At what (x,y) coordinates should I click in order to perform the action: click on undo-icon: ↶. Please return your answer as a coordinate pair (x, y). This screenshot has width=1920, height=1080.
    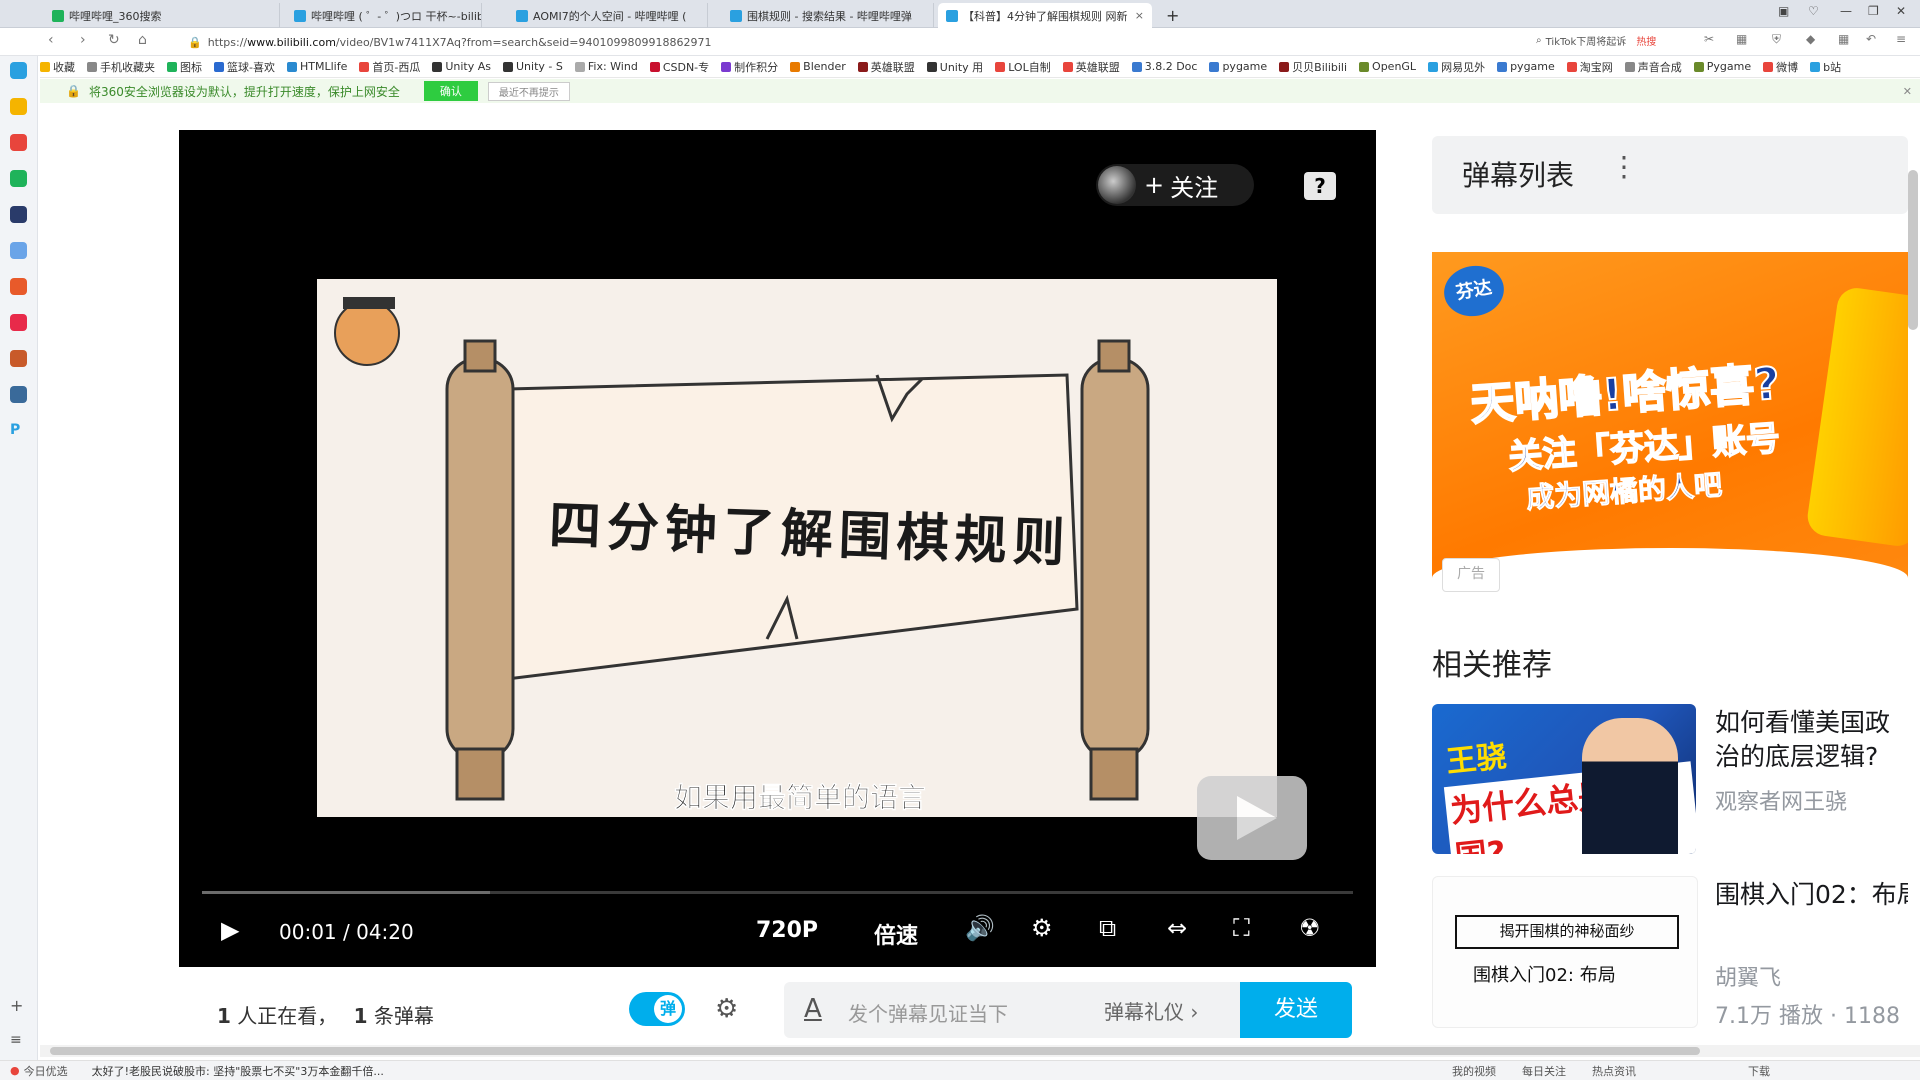
    Looking at the image, I should click on (1871, 39).